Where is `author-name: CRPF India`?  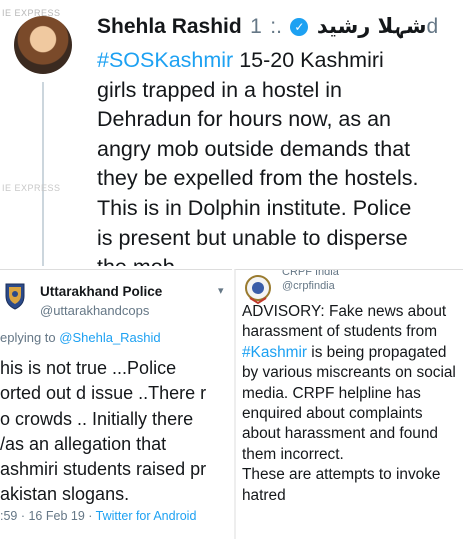 author-name: CRPF India is located at coordinates (310, 274).